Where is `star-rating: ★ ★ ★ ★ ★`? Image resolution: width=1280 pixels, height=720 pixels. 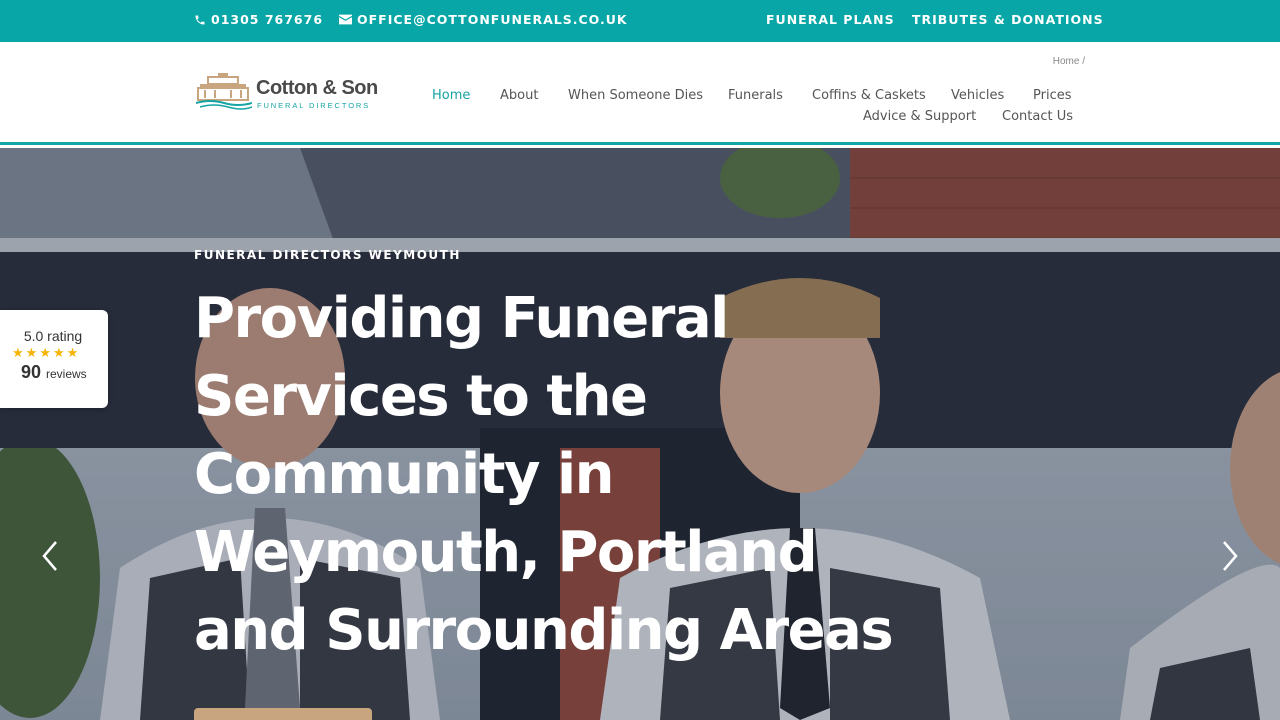 star-rating: ★ ★ ★ ★ ★ is located at coordinates (45, 352).